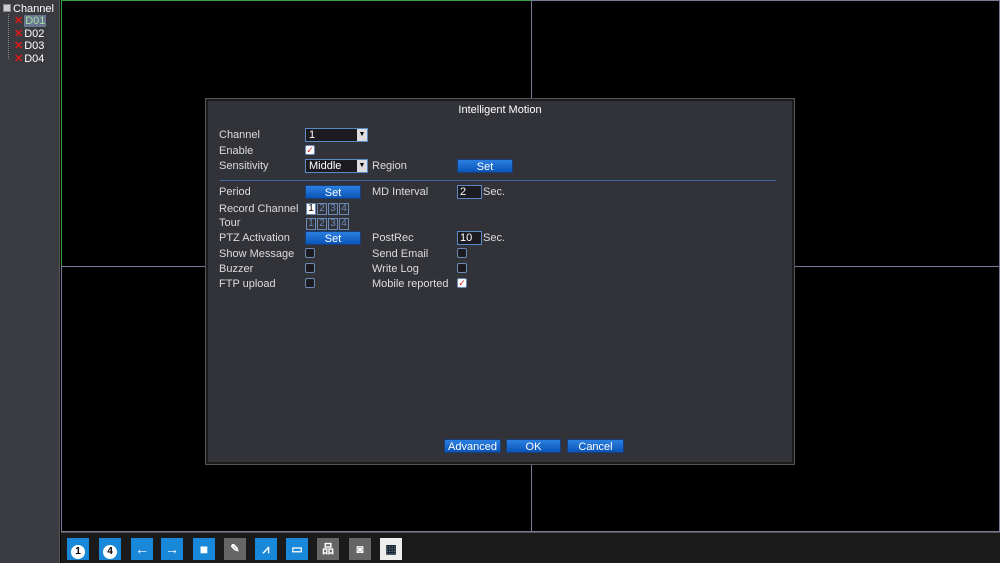  What do you see at coordinates (344, 209) in the screenshot?
I see `record-channel-4: 4` at bounding box center [344, 209].